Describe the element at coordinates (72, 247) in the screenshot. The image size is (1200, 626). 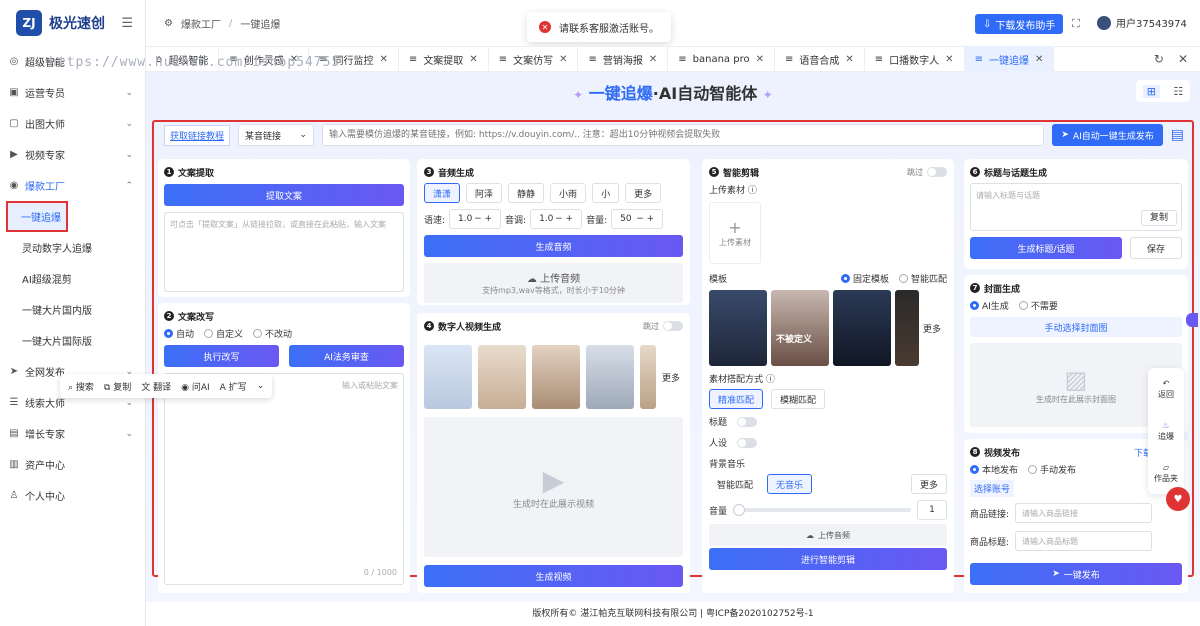
I see `sidebar-subitem-1: 灵动数字人追爆` at that location.